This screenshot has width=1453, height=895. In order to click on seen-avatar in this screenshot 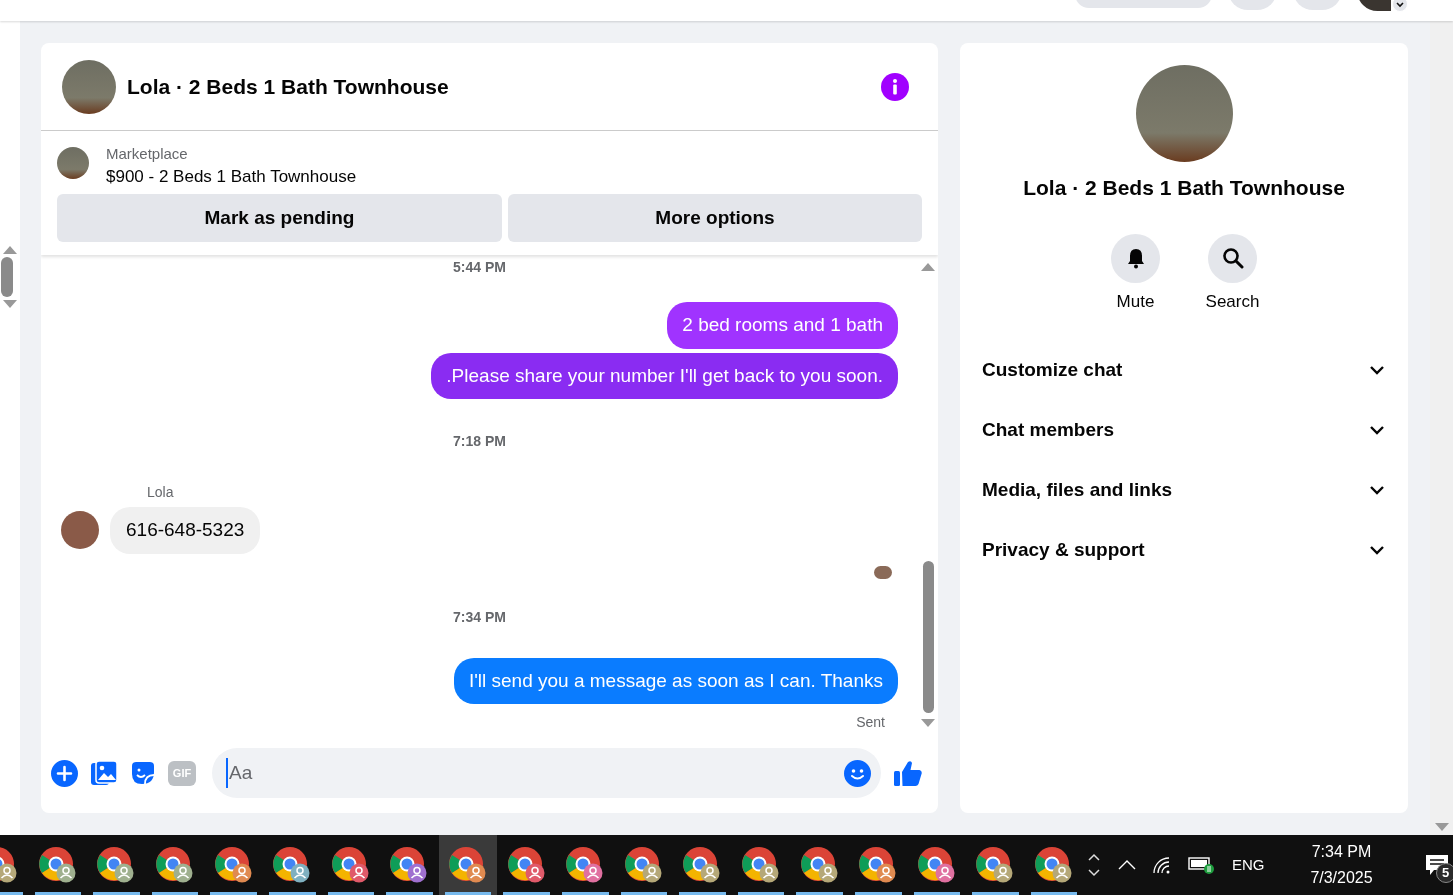, I will do `click(883, 572)`.